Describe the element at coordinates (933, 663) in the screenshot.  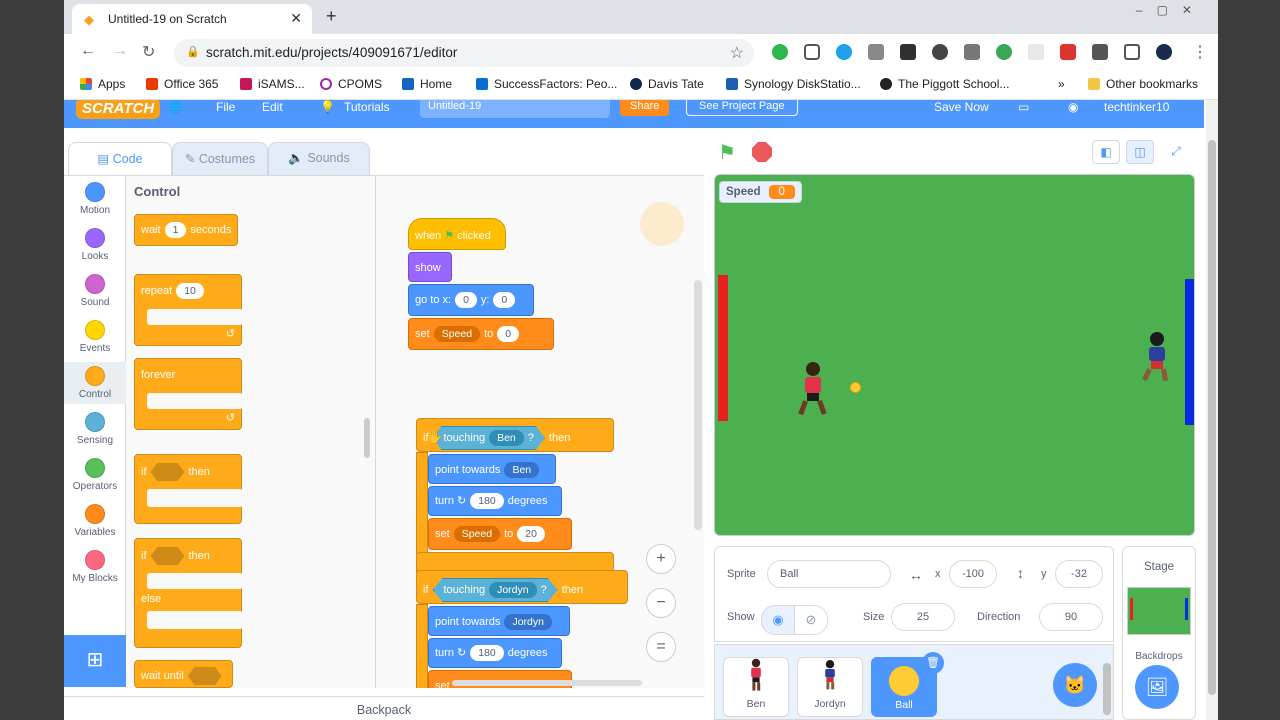
I see `delete-sprite-icon: 🗑` at that location.